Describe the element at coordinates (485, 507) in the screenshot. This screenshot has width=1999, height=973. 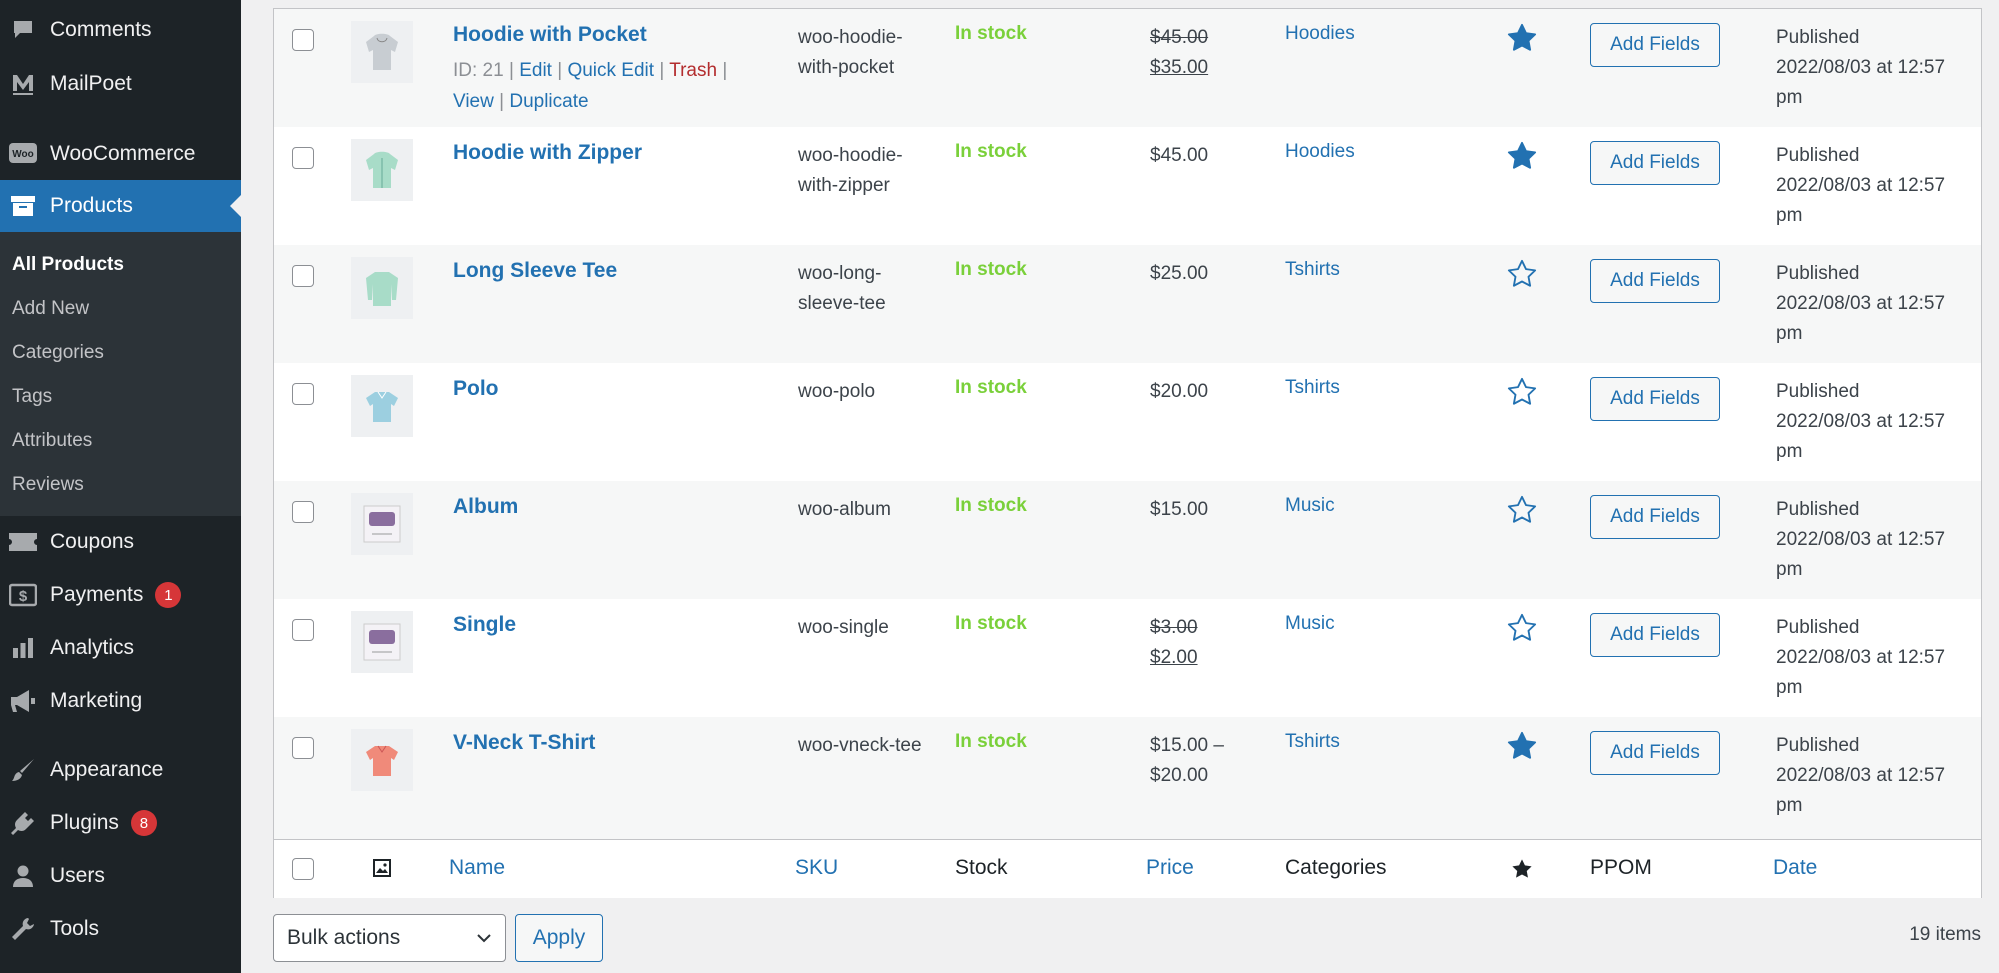
I see `product-name-link: Album` at that location.